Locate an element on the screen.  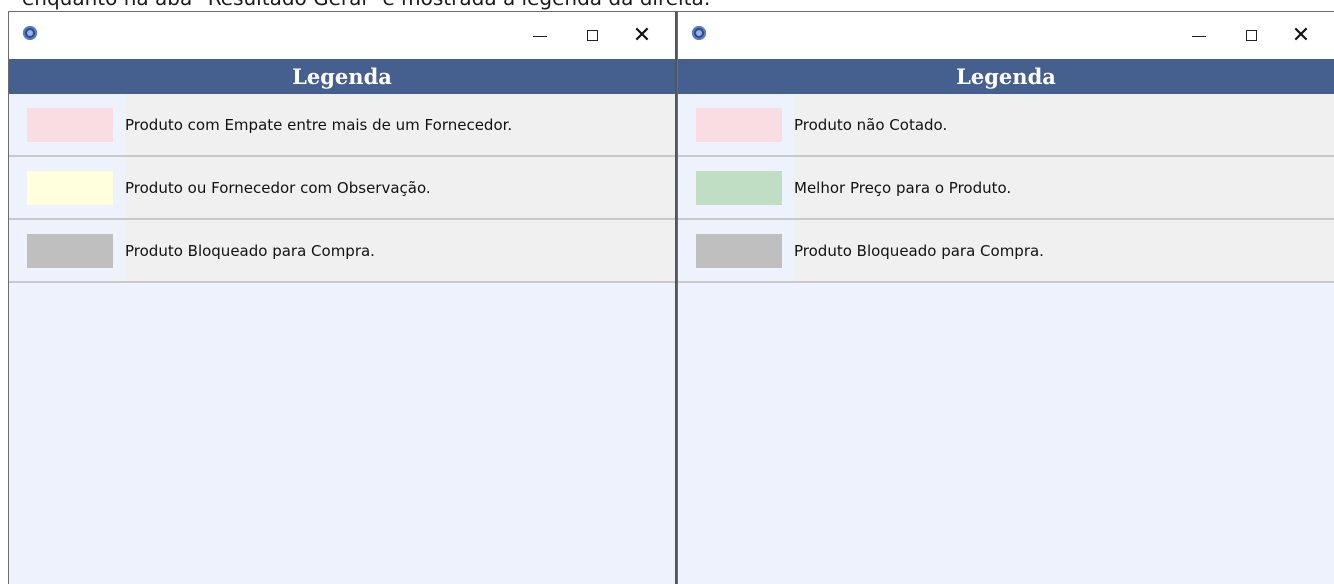
legend-item: Melhor Preço para o Produto. is located at coordinates (1006, 188).